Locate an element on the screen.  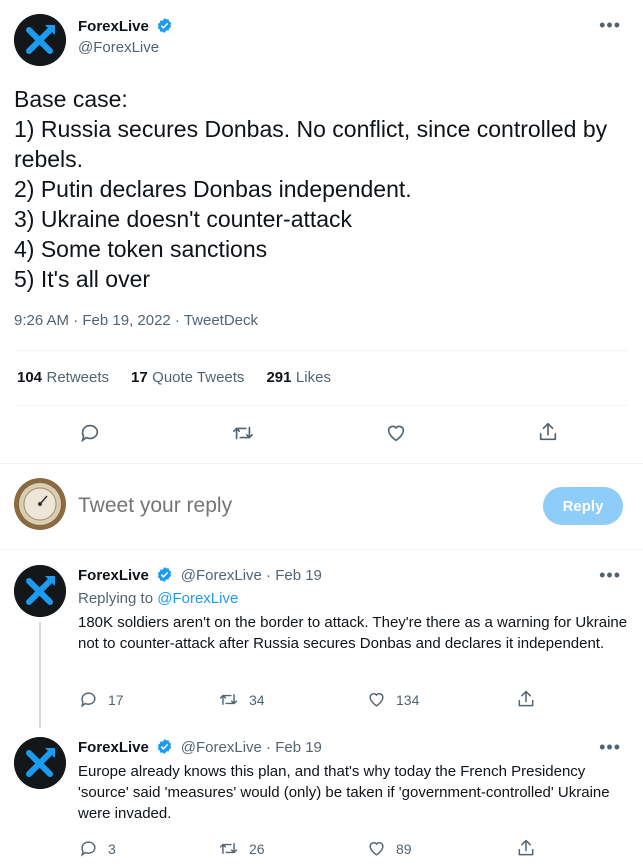
author-name: ForexLive is located at coordinates (113, 26).